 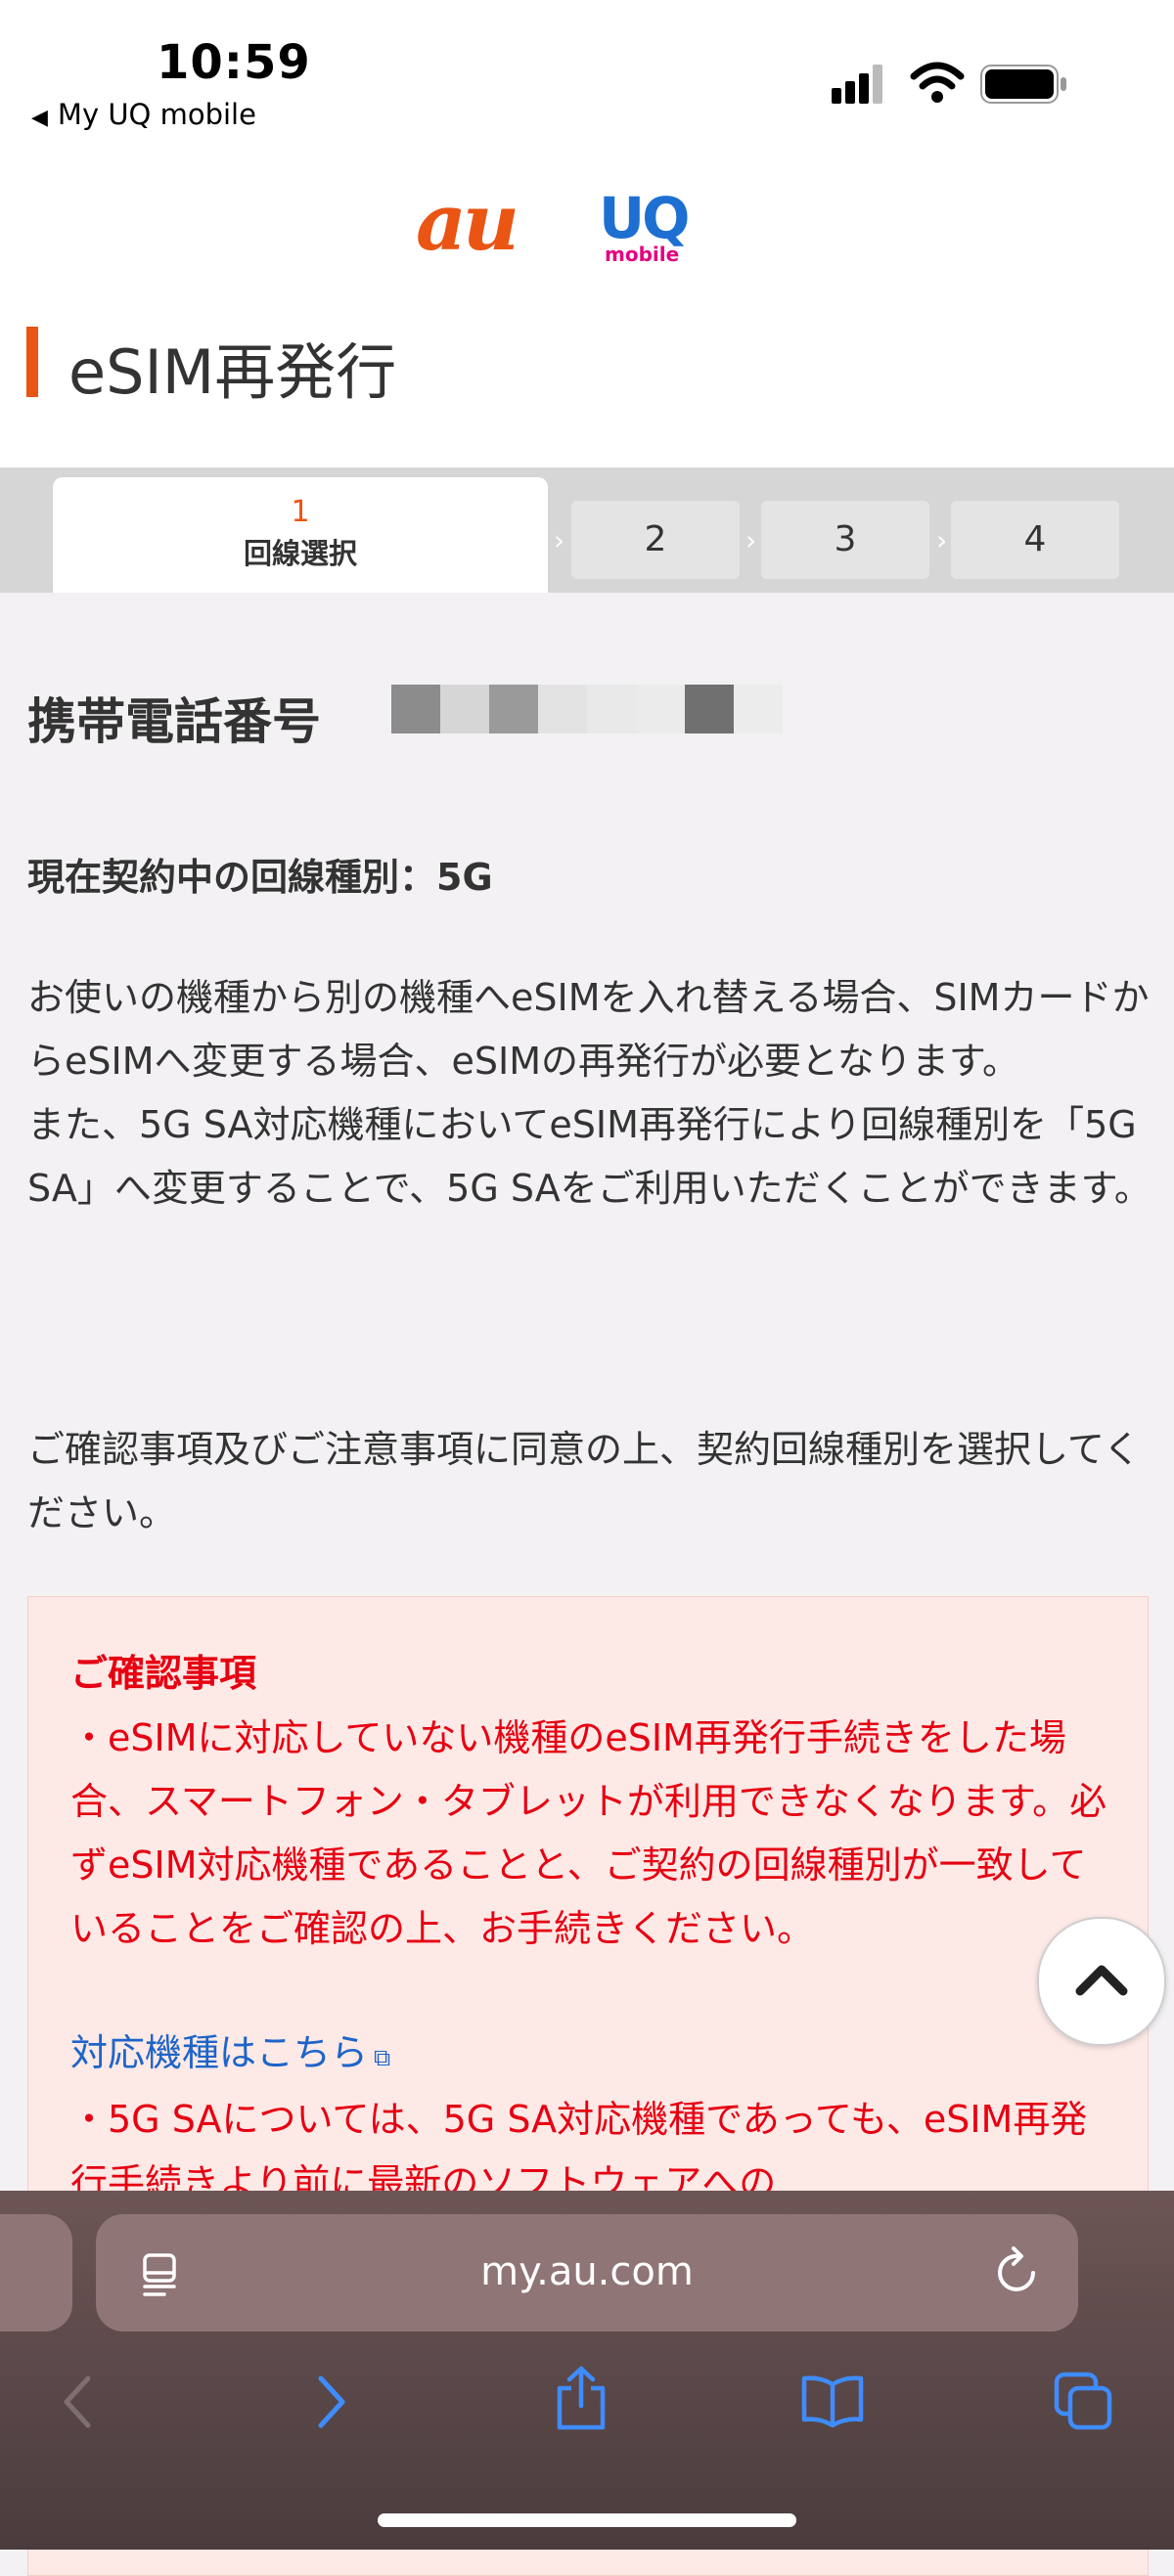 I want to click on back-triangle-icon: ◀, so click(x=39, y=118).